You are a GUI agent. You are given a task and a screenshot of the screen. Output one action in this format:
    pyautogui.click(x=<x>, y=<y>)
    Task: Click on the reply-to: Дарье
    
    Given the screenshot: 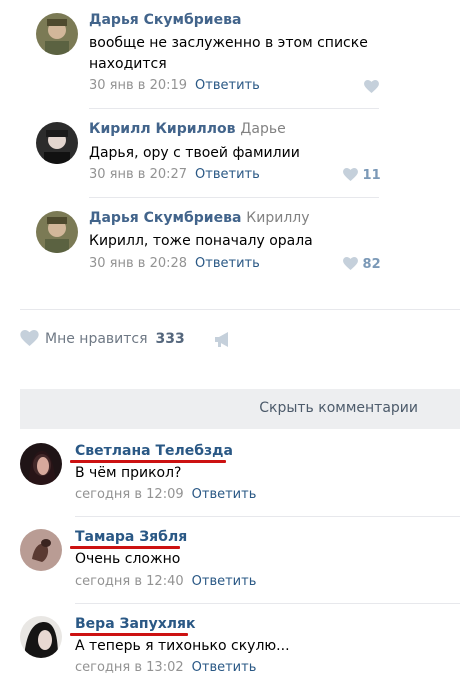 What is the action you would take?
    pyautogui.click(x=262, y=129)
    